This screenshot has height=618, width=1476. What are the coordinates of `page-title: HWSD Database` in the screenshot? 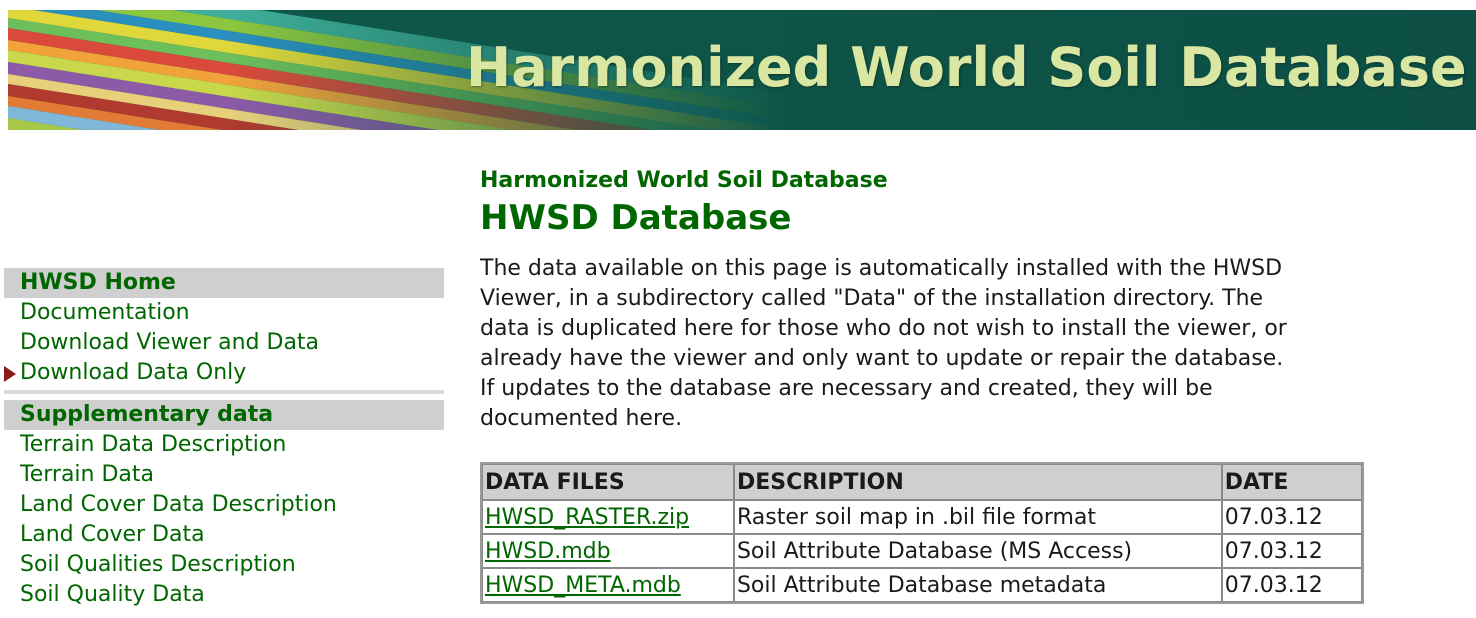 It's located at (636, 218).